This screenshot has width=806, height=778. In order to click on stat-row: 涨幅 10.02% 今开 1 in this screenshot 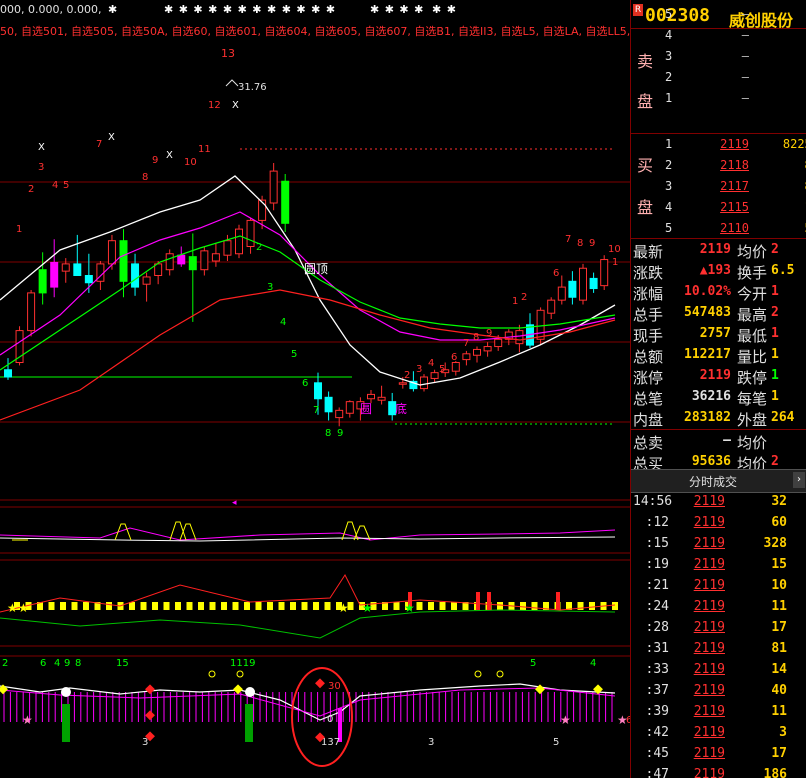, I will do `click(718, 292)`.